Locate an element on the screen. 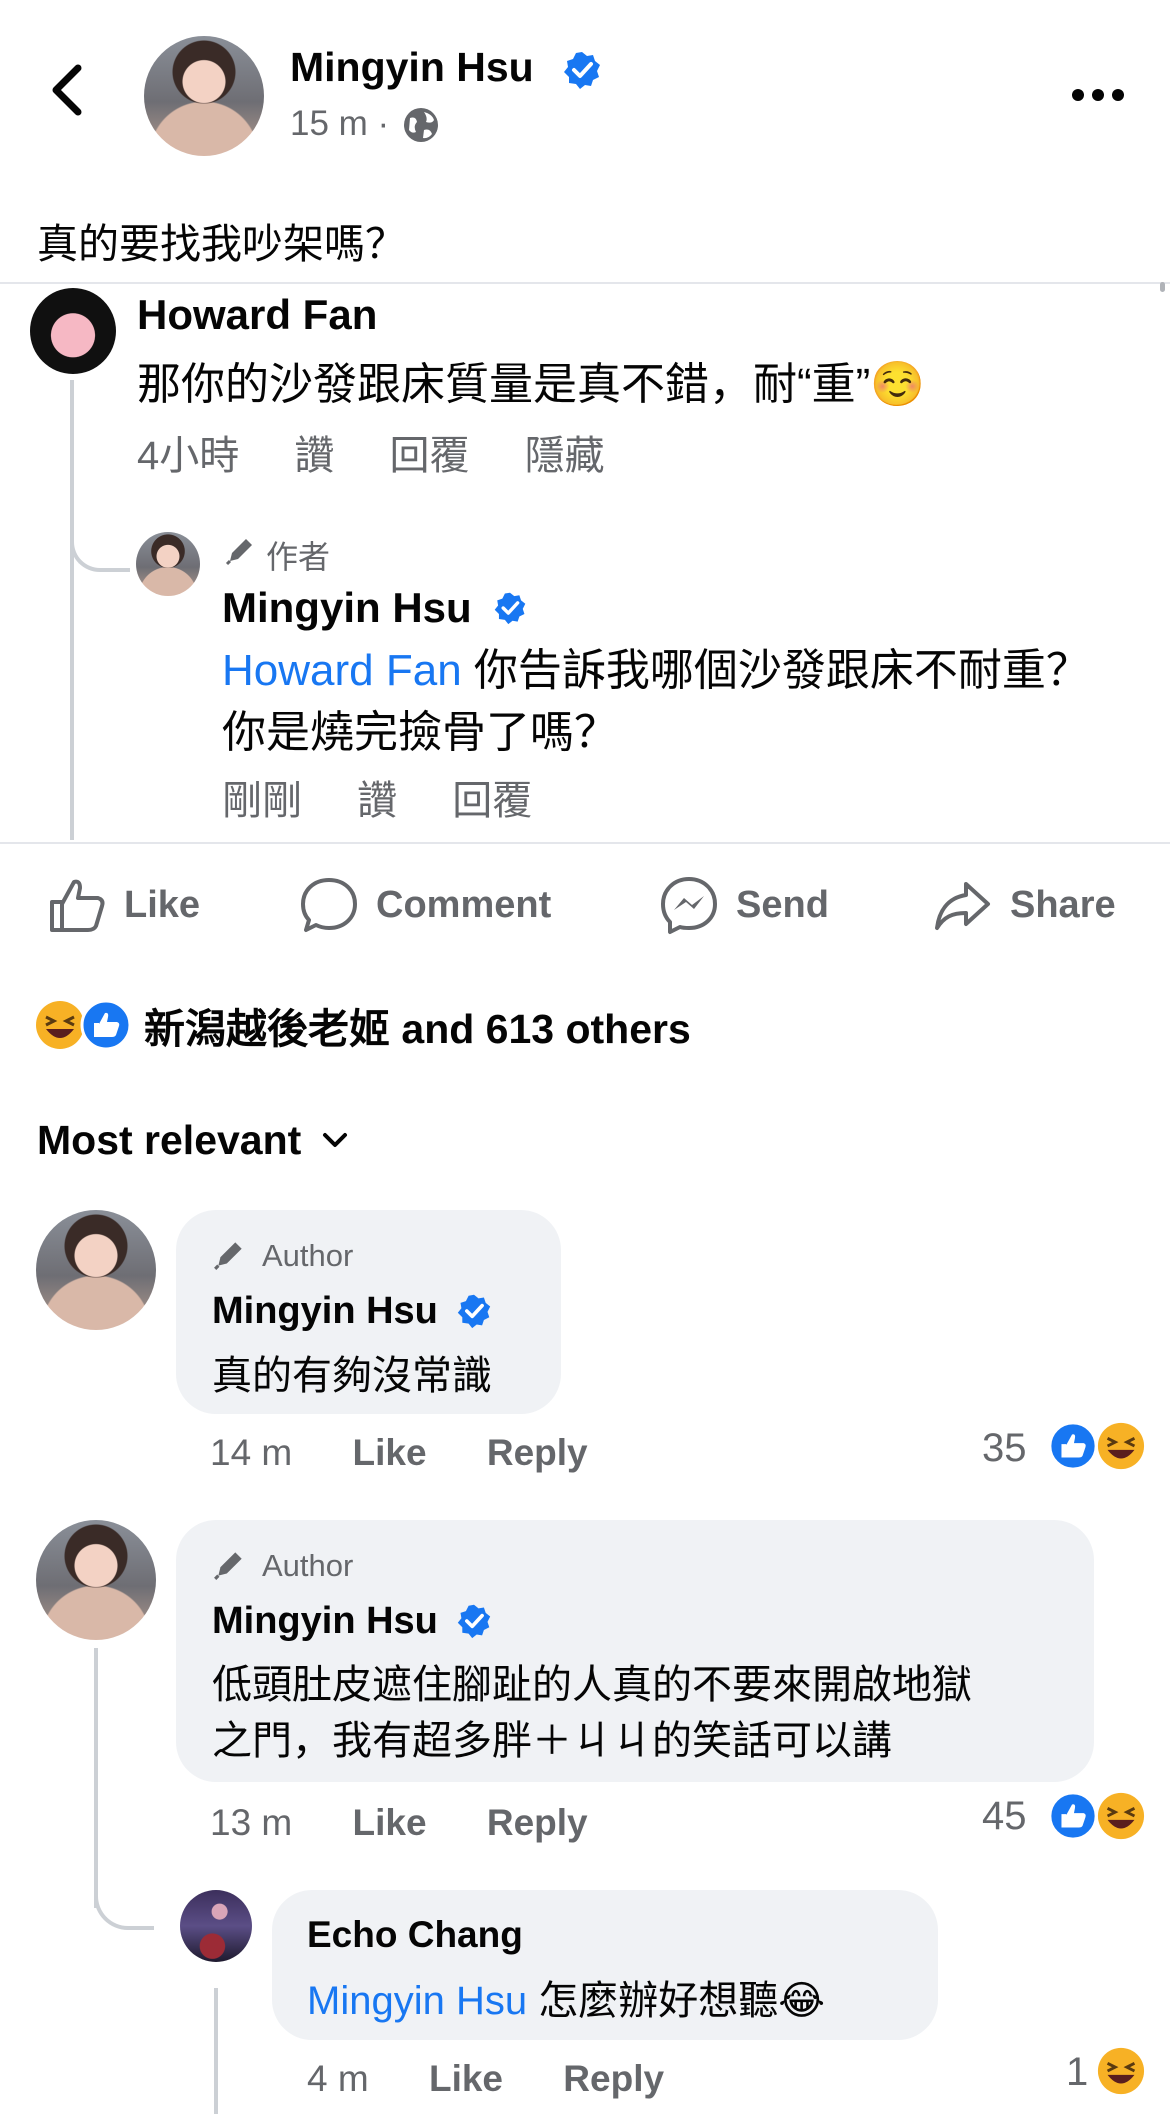 The height and width of the screenshot is (2114, 1170). comment-button: Comment is located at coordinates (424, 905).